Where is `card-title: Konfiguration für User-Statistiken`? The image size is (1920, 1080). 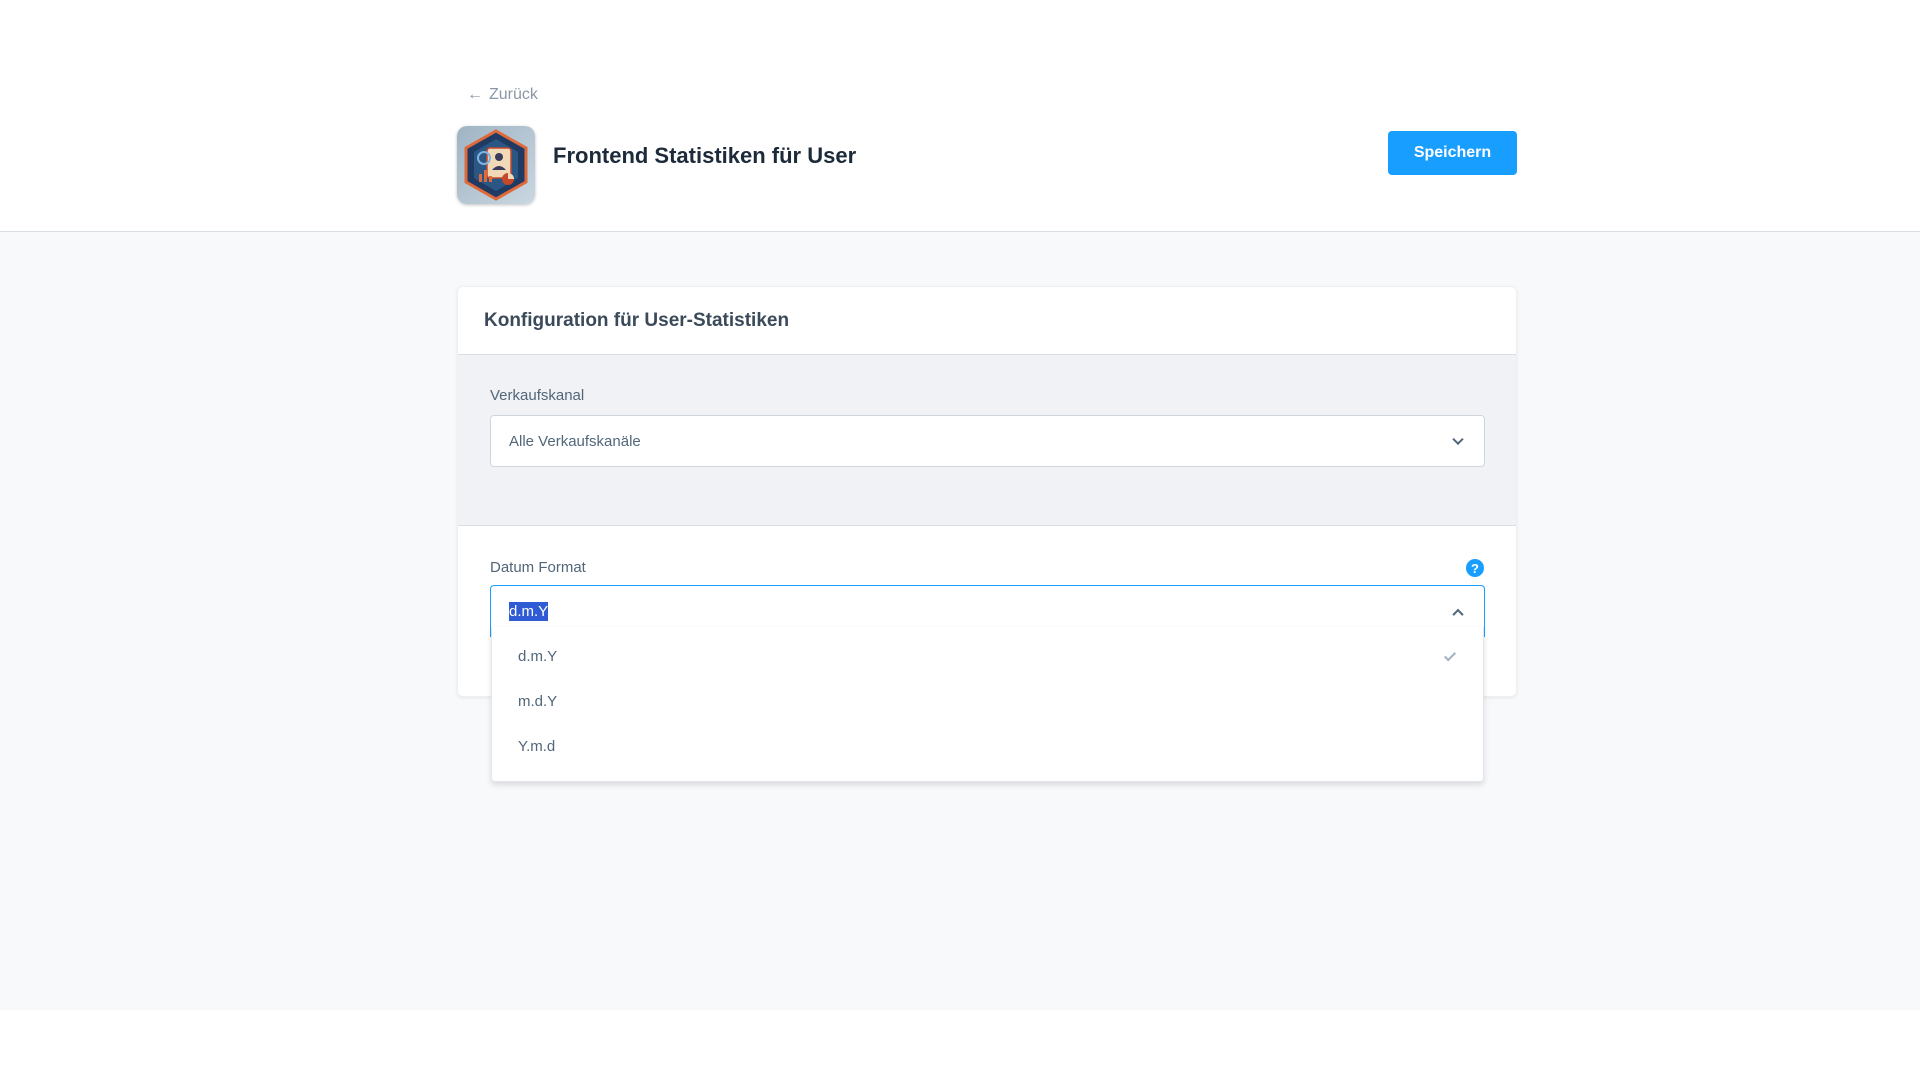
card-title: Konfiguration für User-Statistiken is located at coordinates (637, 320).